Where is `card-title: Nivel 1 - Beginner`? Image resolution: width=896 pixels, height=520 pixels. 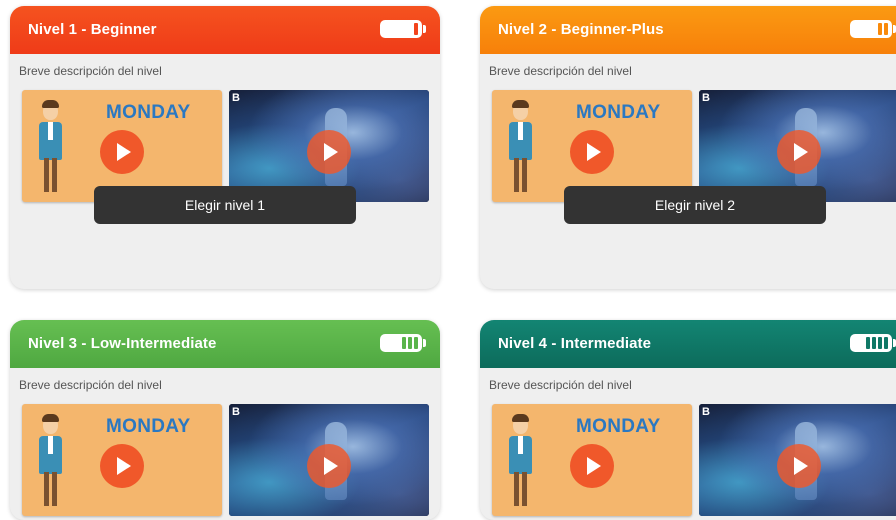 card-title: Nivel 1 - Beginner is located at coordinates (92, 29).